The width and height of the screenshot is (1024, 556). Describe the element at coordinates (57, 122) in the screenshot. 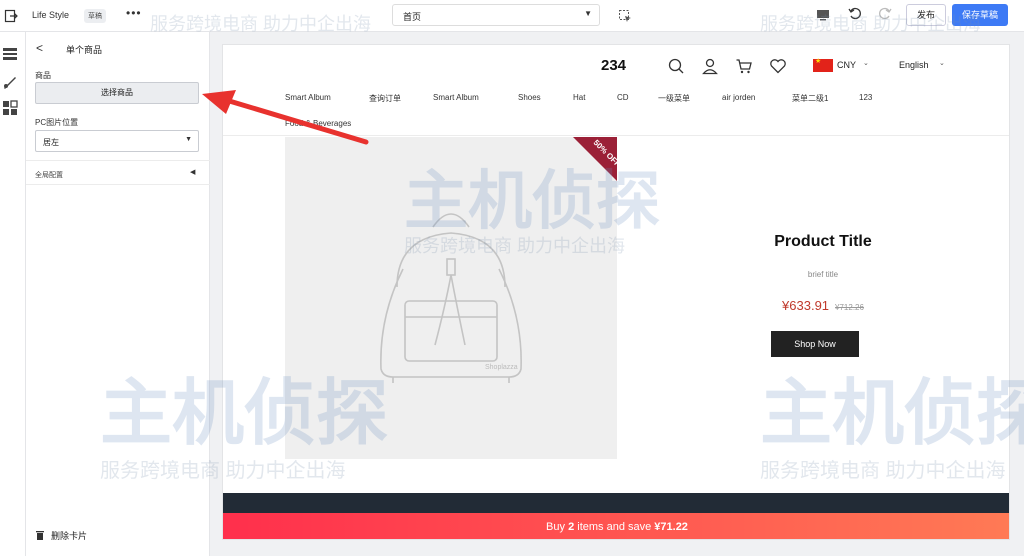

I see `pc-image-position-label: PC图片位置` at that location.